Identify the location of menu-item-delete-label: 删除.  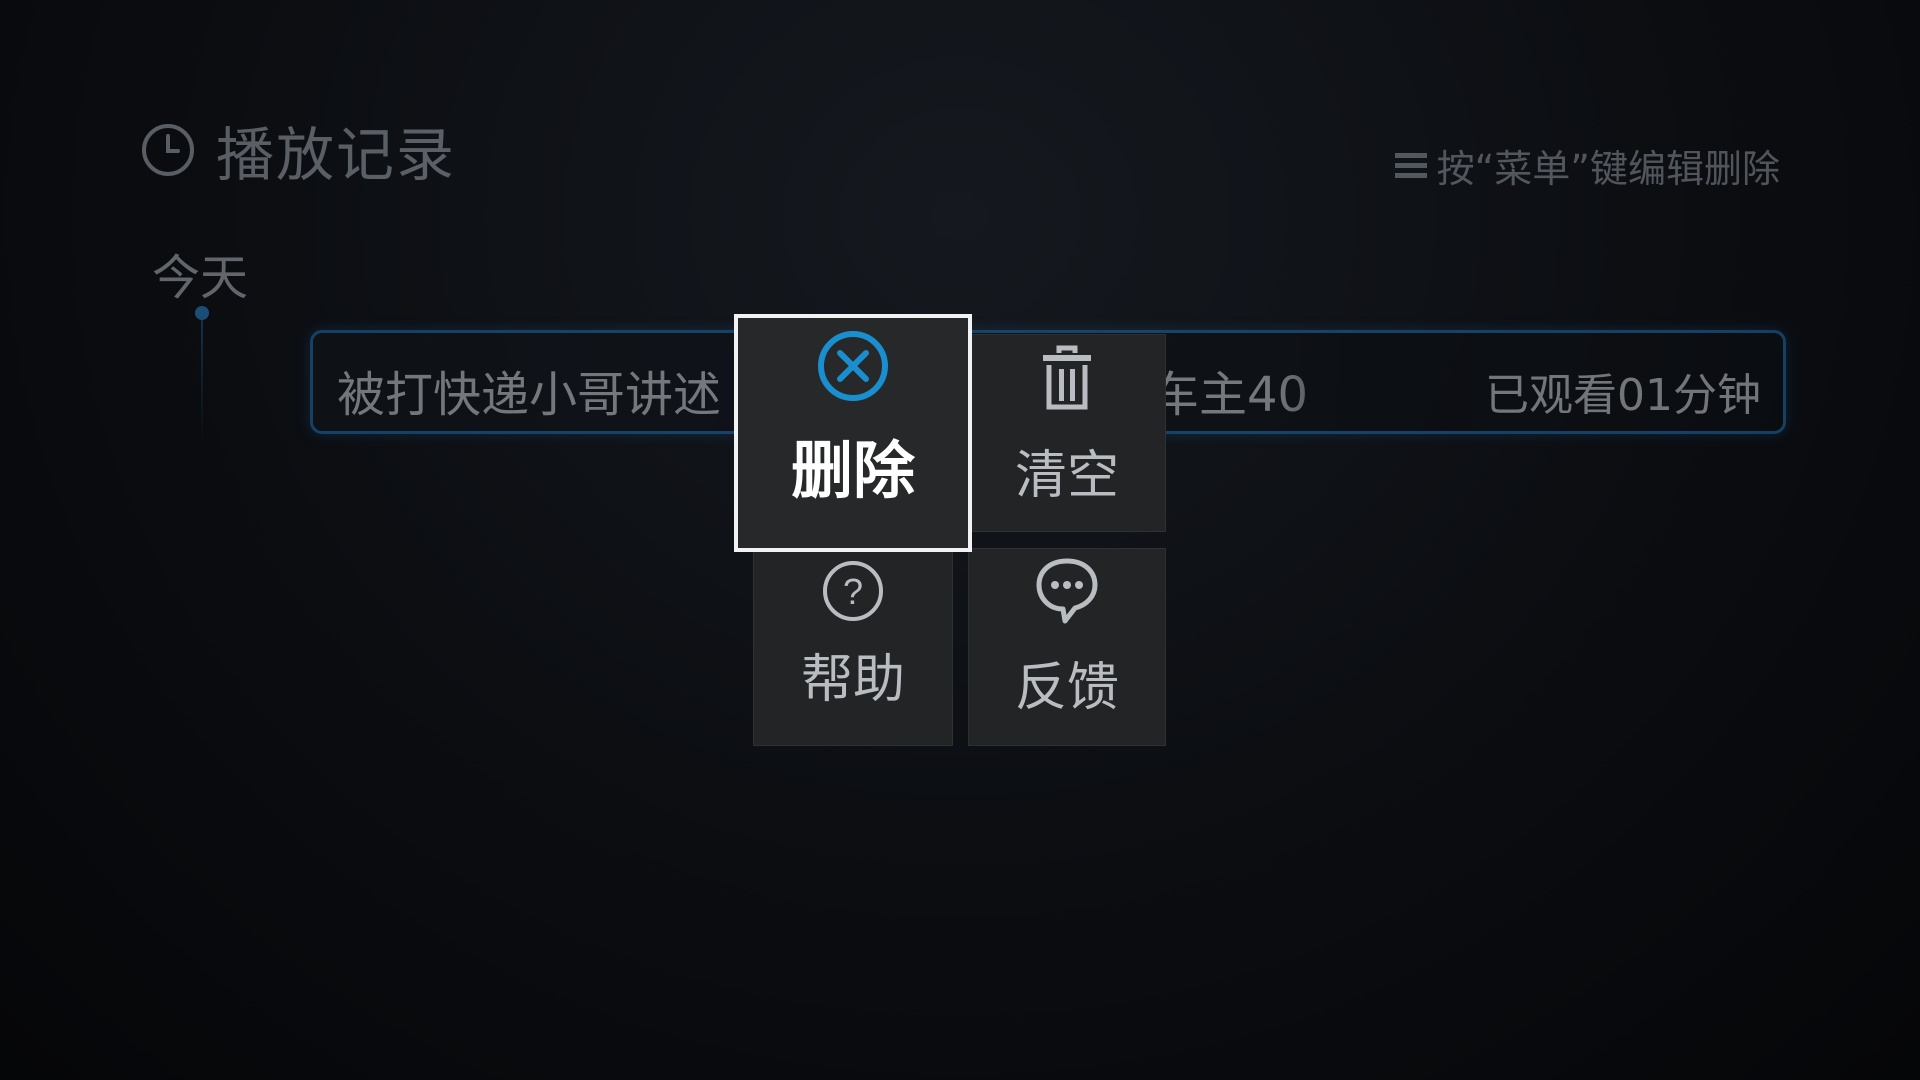
(852, 470).